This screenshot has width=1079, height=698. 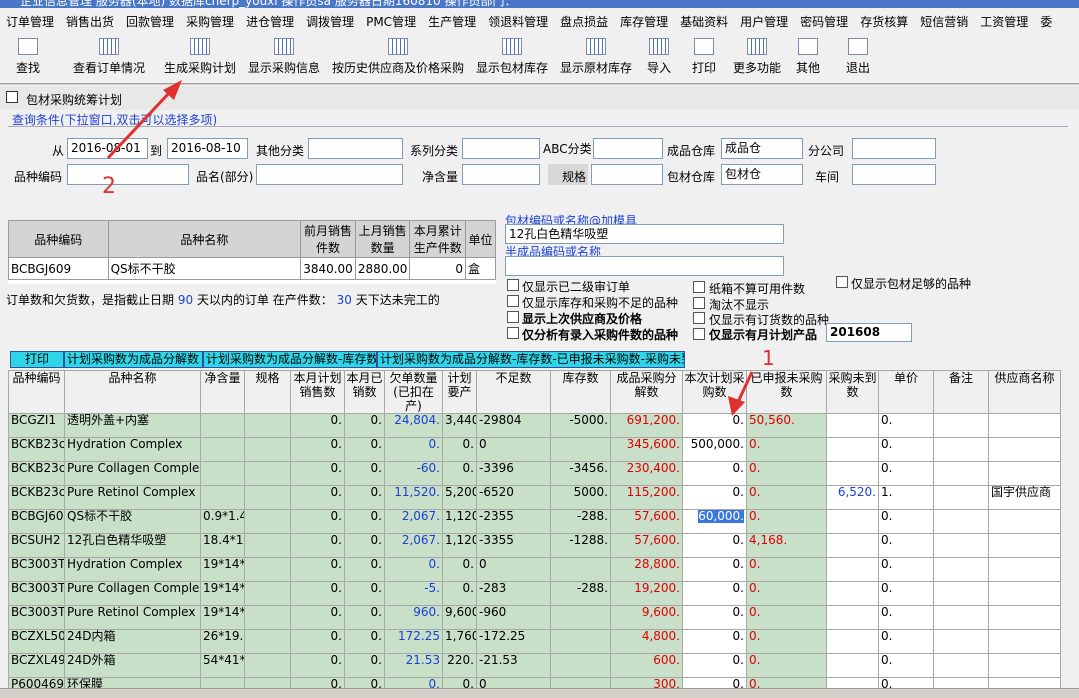 What do you see at coordinates (1024, 392) in the screenshot?
I see `grid-header: 供应商名称` at bounding box center [1024, 392].